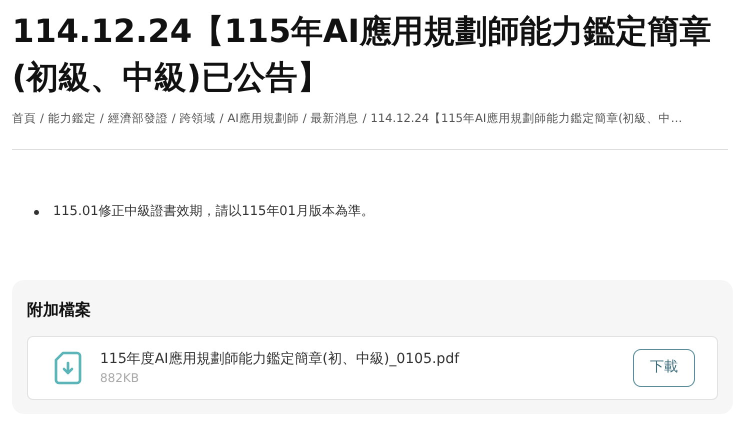  I want to click on breadcrumb-link: 最新消息, so click(334, 119).